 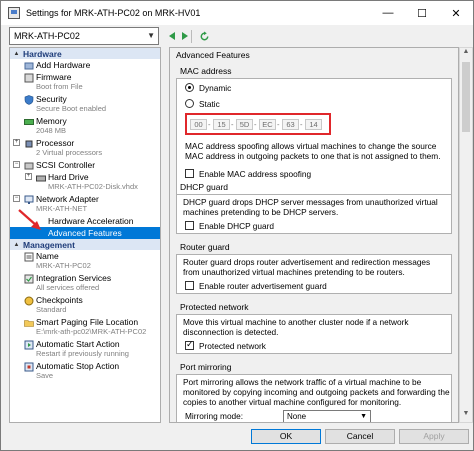 What do you see at coordinates (29, 367) in the screenshot?
I see `automatic-stop-icon` at bounding box center [29, 367].